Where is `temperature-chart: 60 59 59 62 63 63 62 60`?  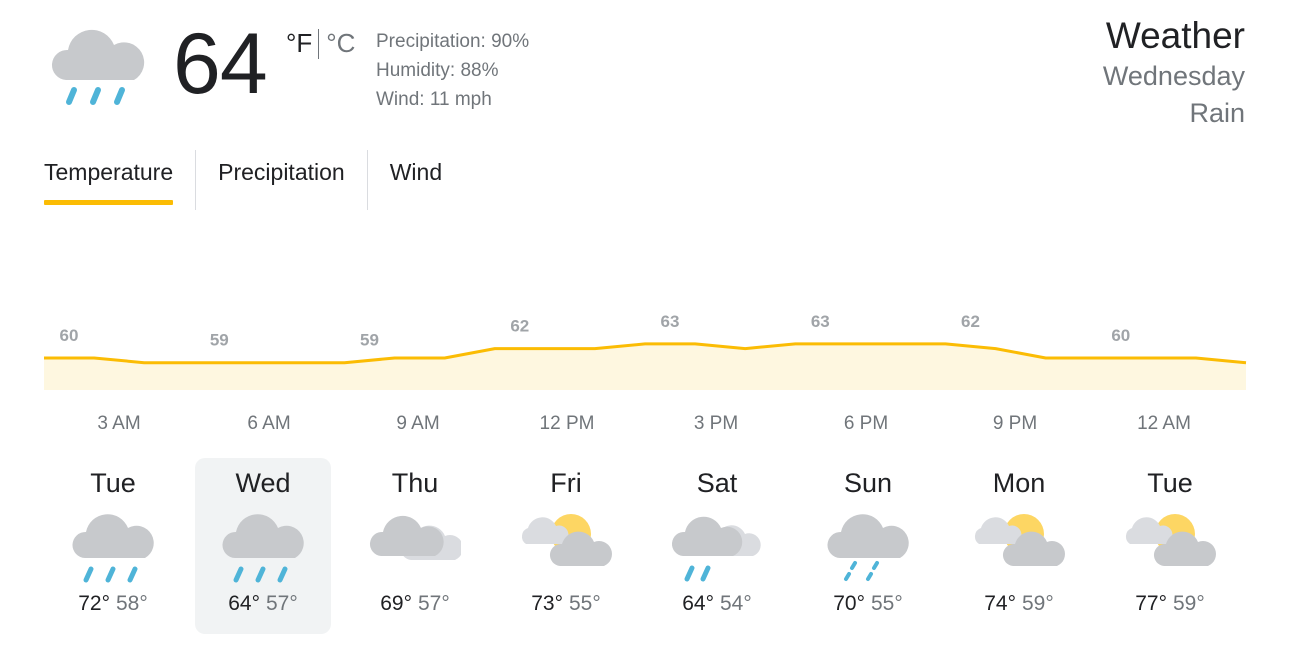
temperature-chart: 60 59 59 62 63 63 62 60 is located at coordinates (645, 351).